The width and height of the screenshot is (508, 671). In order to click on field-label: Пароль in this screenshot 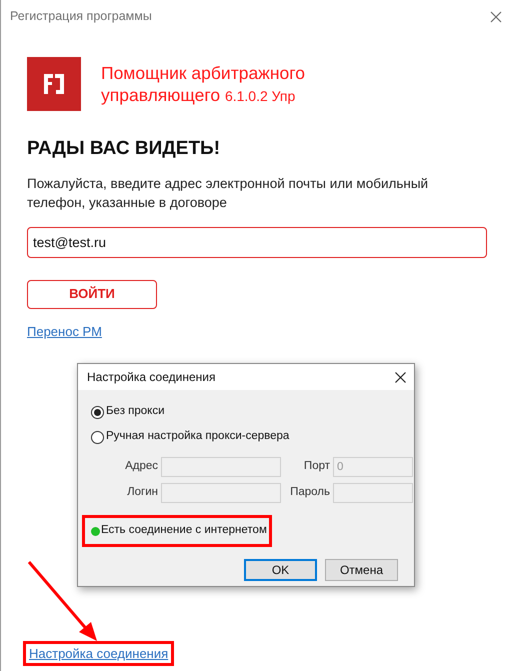, I will do `click(310, 492)`.